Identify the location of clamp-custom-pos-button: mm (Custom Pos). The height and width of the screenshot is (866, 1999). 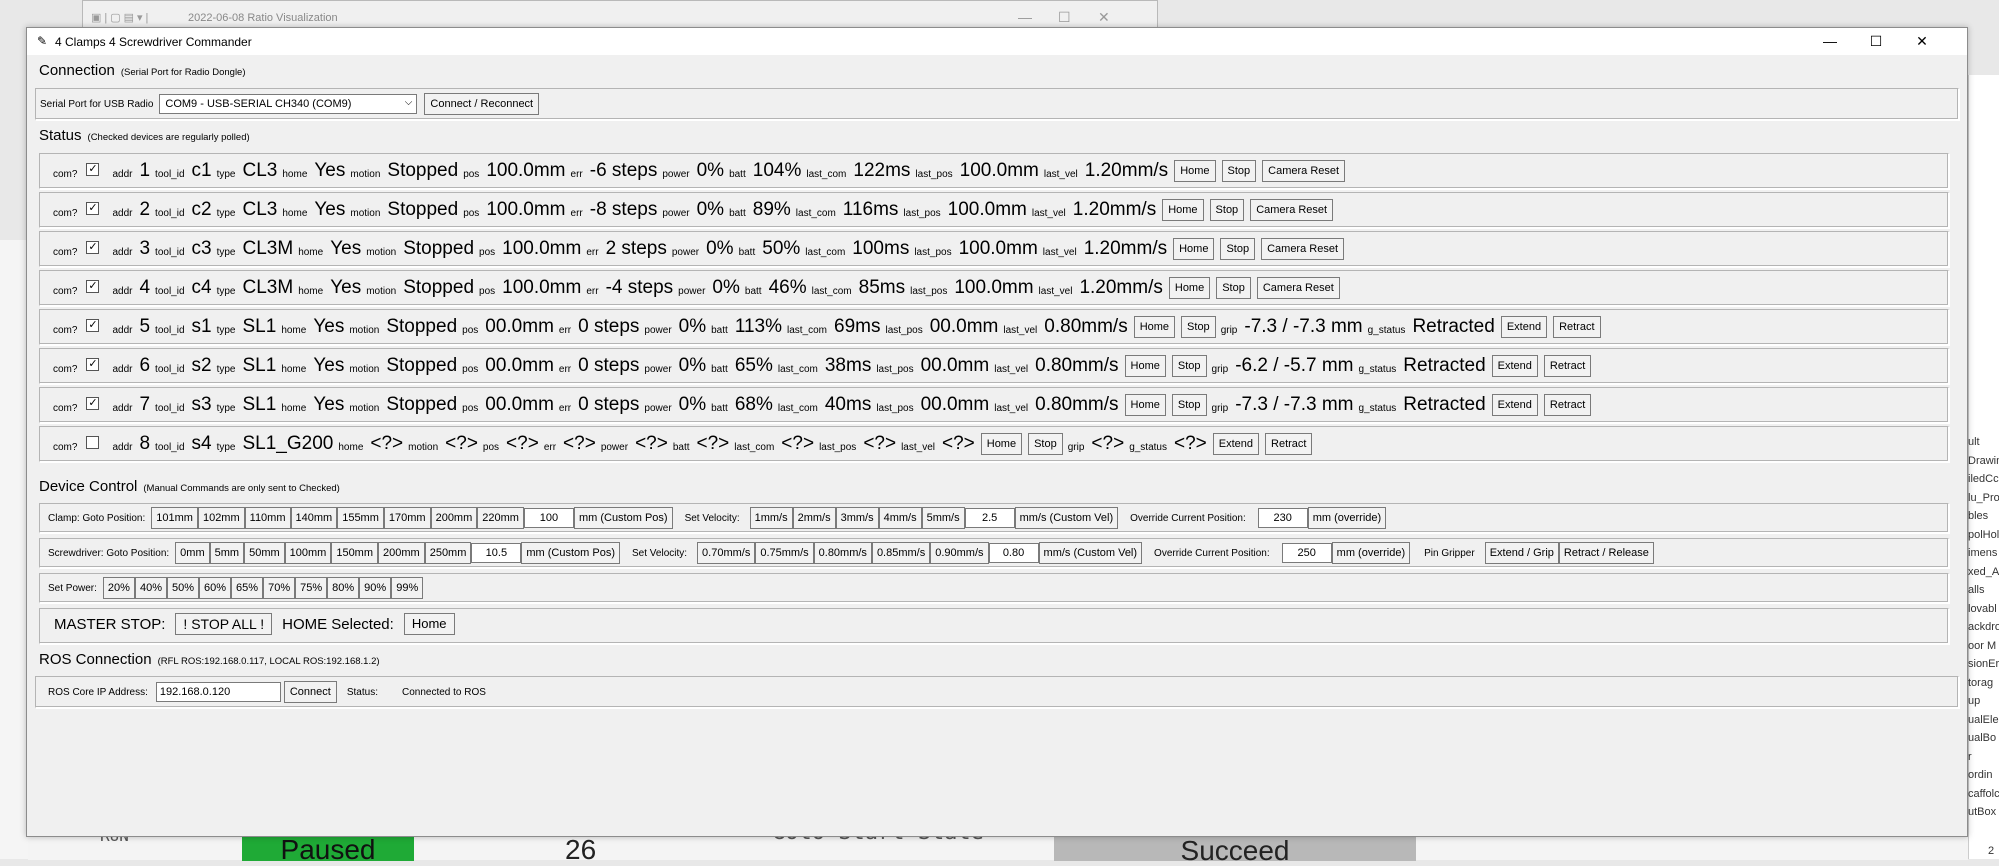
(623, 518).